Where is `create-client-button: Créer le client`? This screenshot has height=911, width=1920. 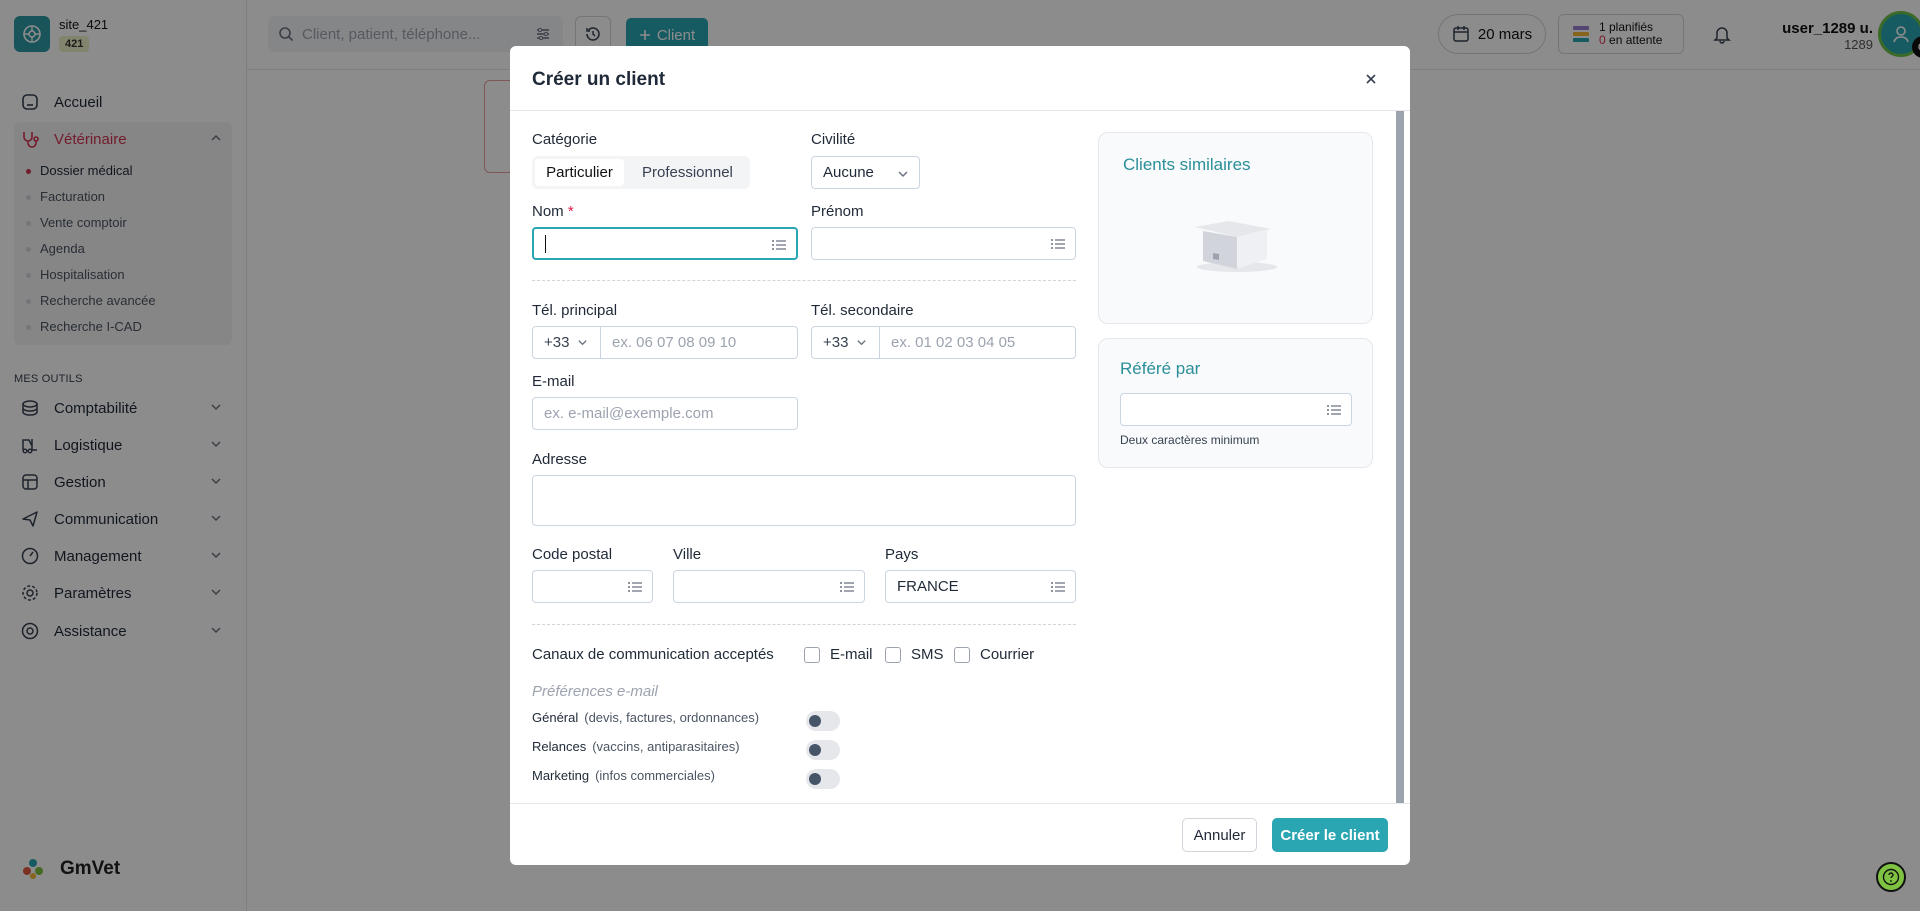 create-client-button: Créer le client is located at coordinates (1330, 835).